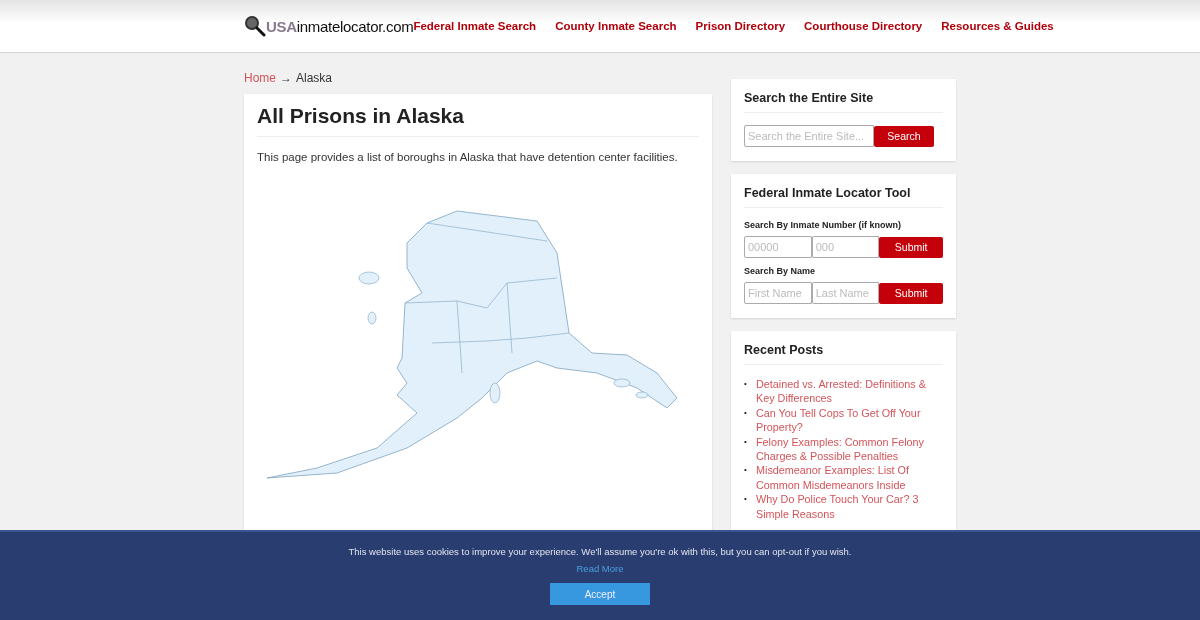 This screenshot has width=1200, height=620. What do you see at coordinates (778, 293) in the screenshot?
I see `input-field: First Name` at bounding box center [778, 293].